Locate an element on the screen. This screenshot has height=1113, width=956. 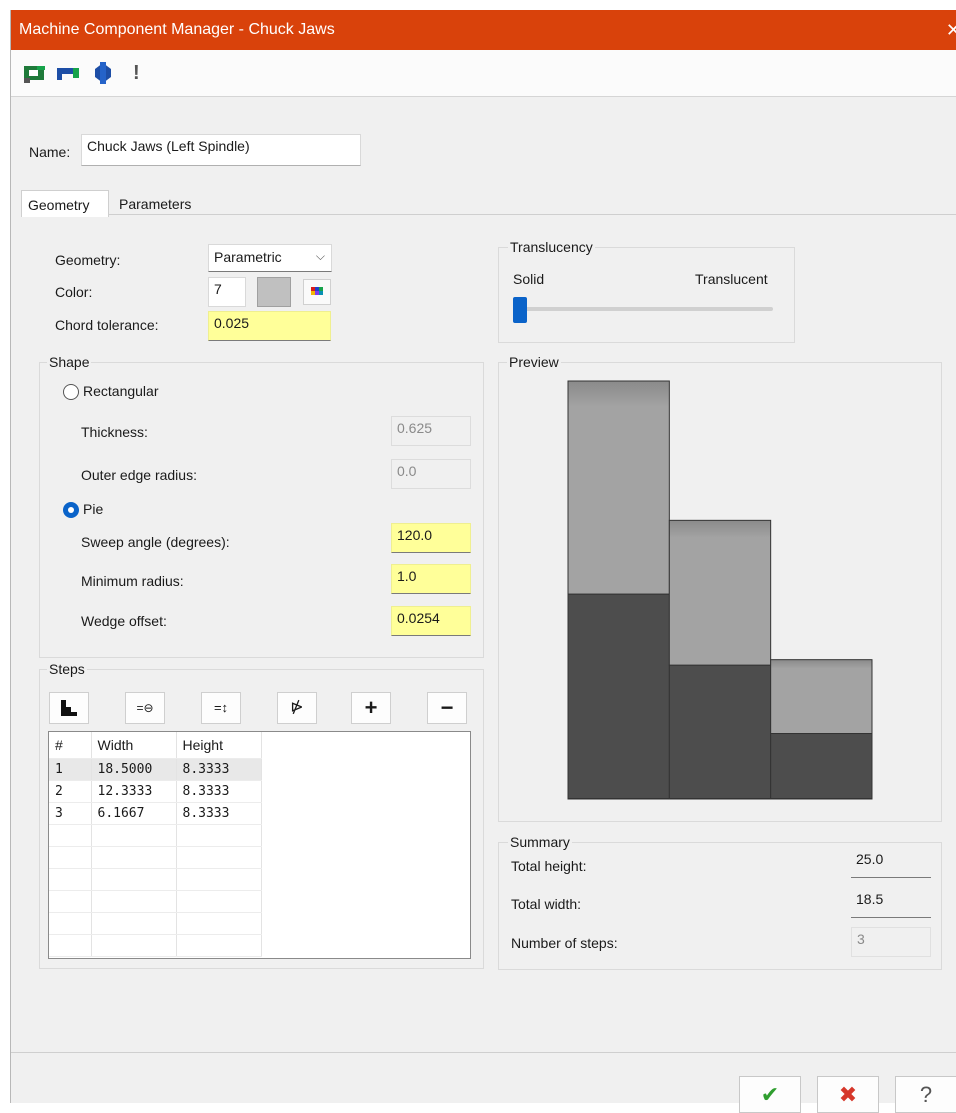
color-label: Color: is located at coordinates (74, 292).